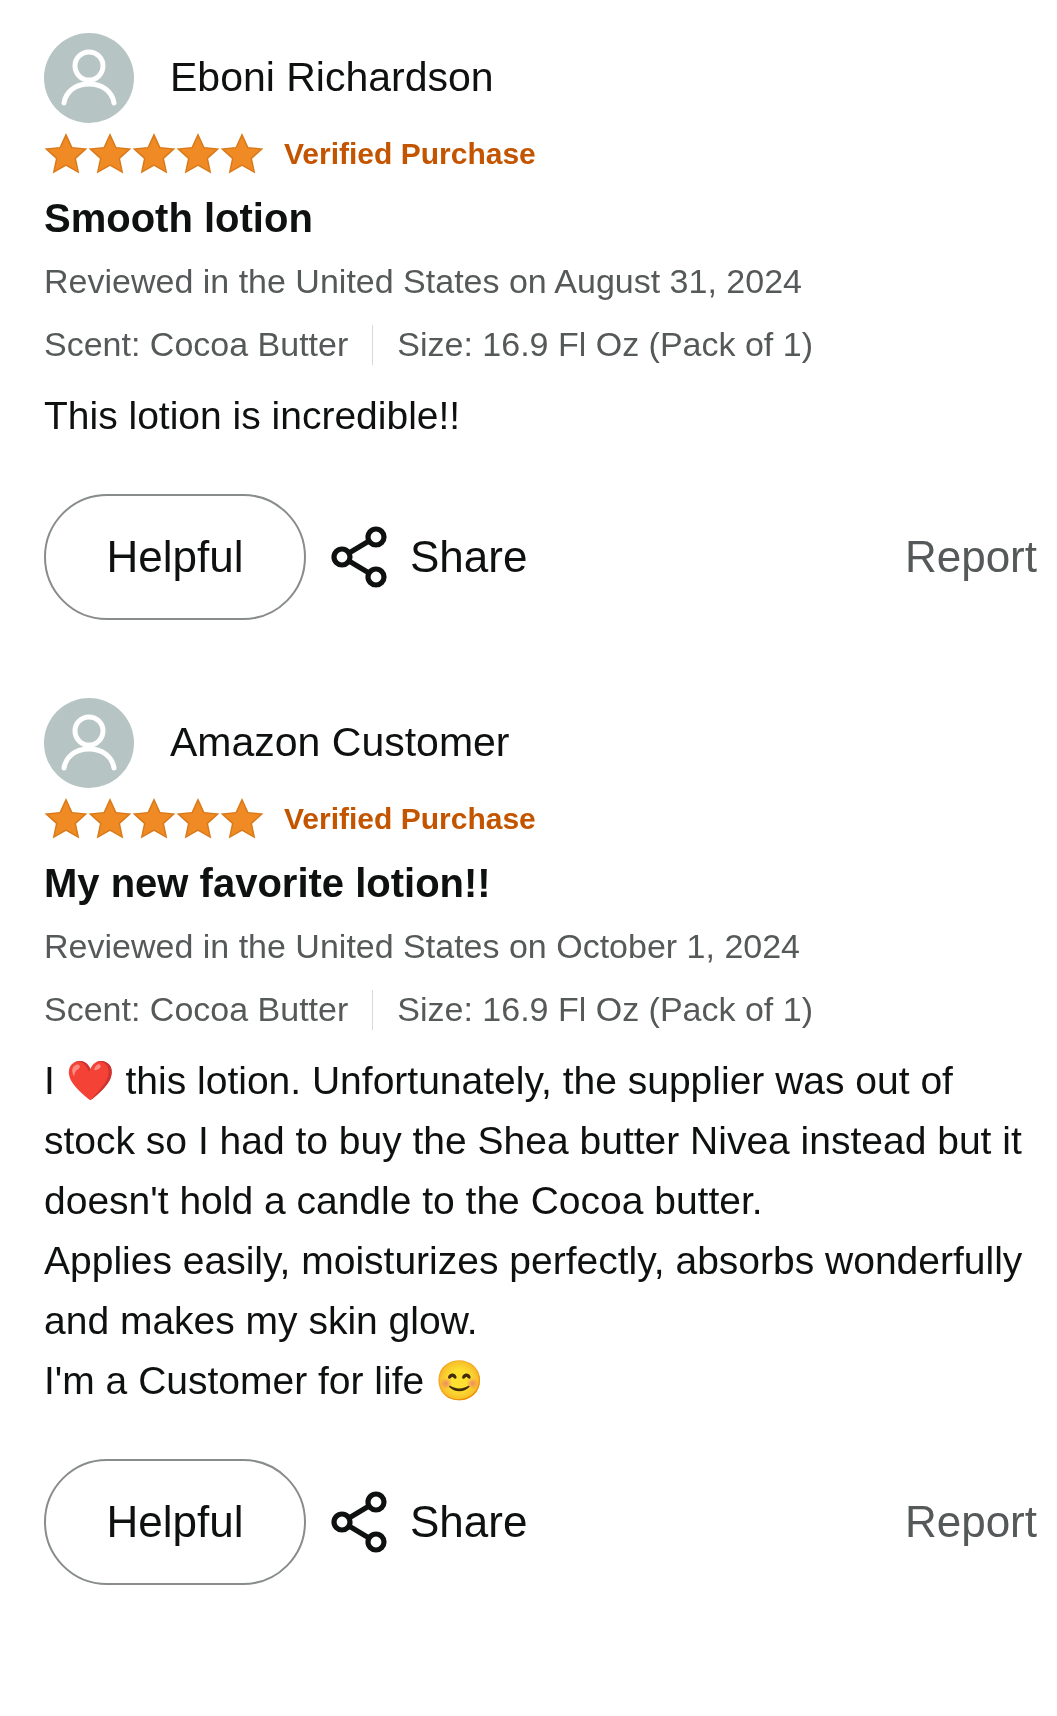 The width and height of the screenshot is (1057, 1716). I want to click on reviewer-name: Eboni Richardson, so click(332, 78).